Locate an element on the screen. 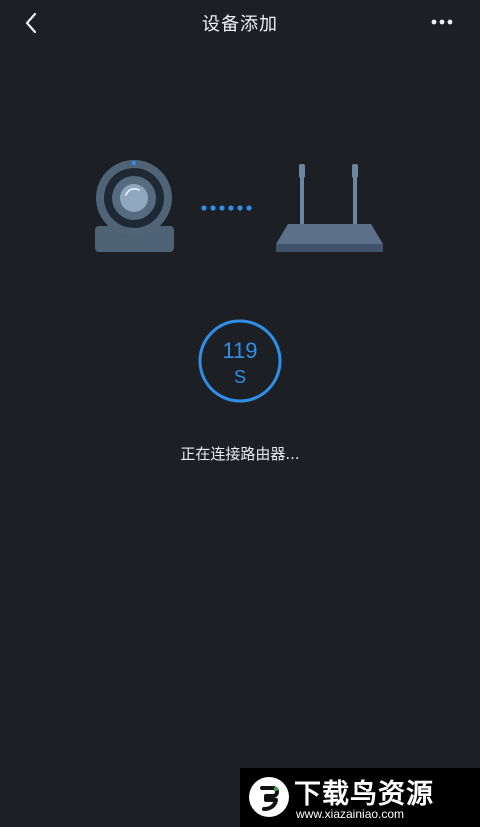  dotted-connection-icon is located at coordinates (226, 208).